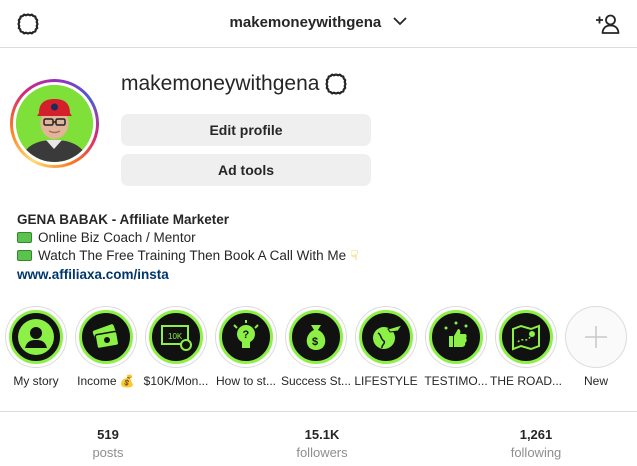 The height and width of the screenshot is (466, 637). I want to click on top-divider, so click(318, 47).